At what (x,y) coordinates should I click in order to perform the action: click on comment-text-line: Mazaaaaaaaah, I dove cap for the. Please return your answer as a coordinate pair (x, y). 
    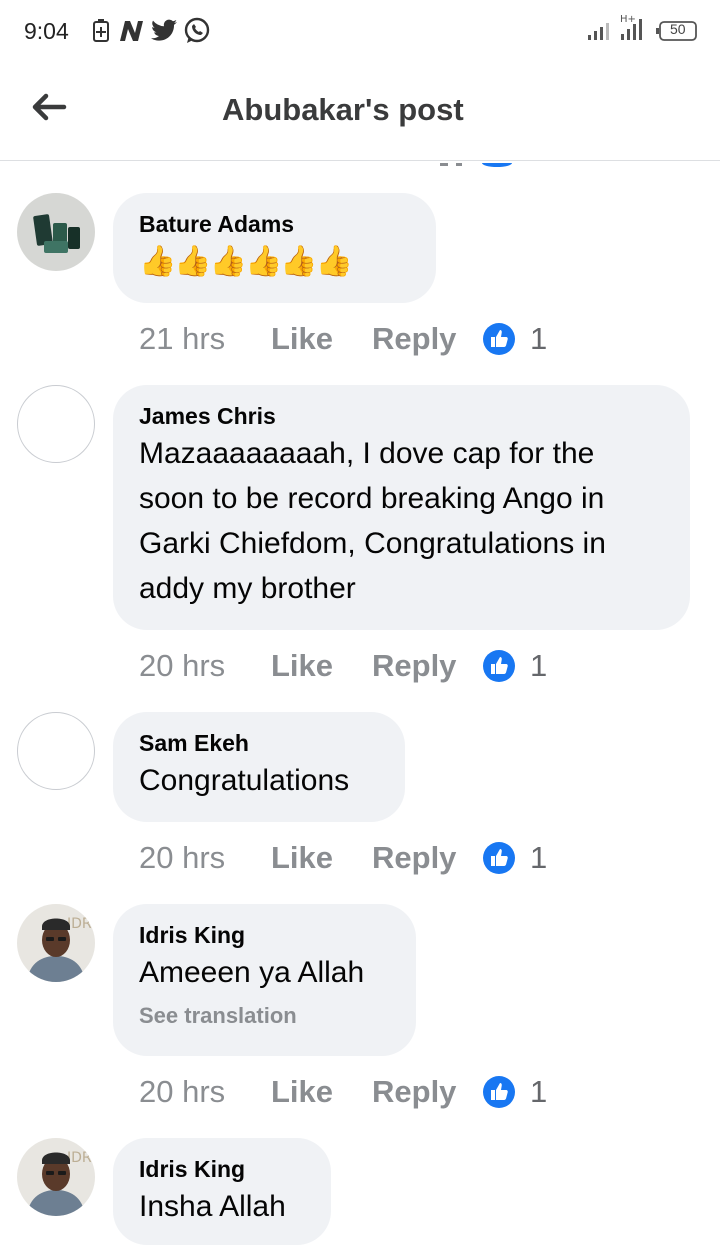
    Looking at the image, I should click on (367, 453).